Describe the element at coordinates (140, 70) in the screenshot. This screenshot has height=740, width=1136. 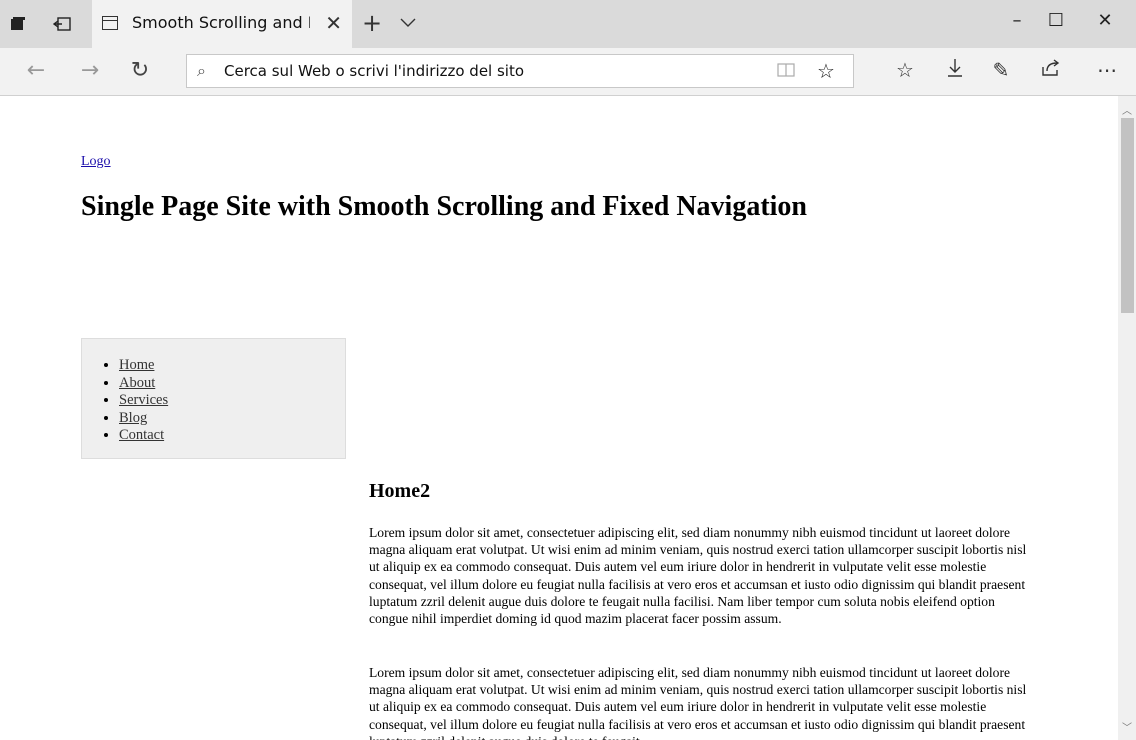
I see `refresh-icon: ↻` at that location.